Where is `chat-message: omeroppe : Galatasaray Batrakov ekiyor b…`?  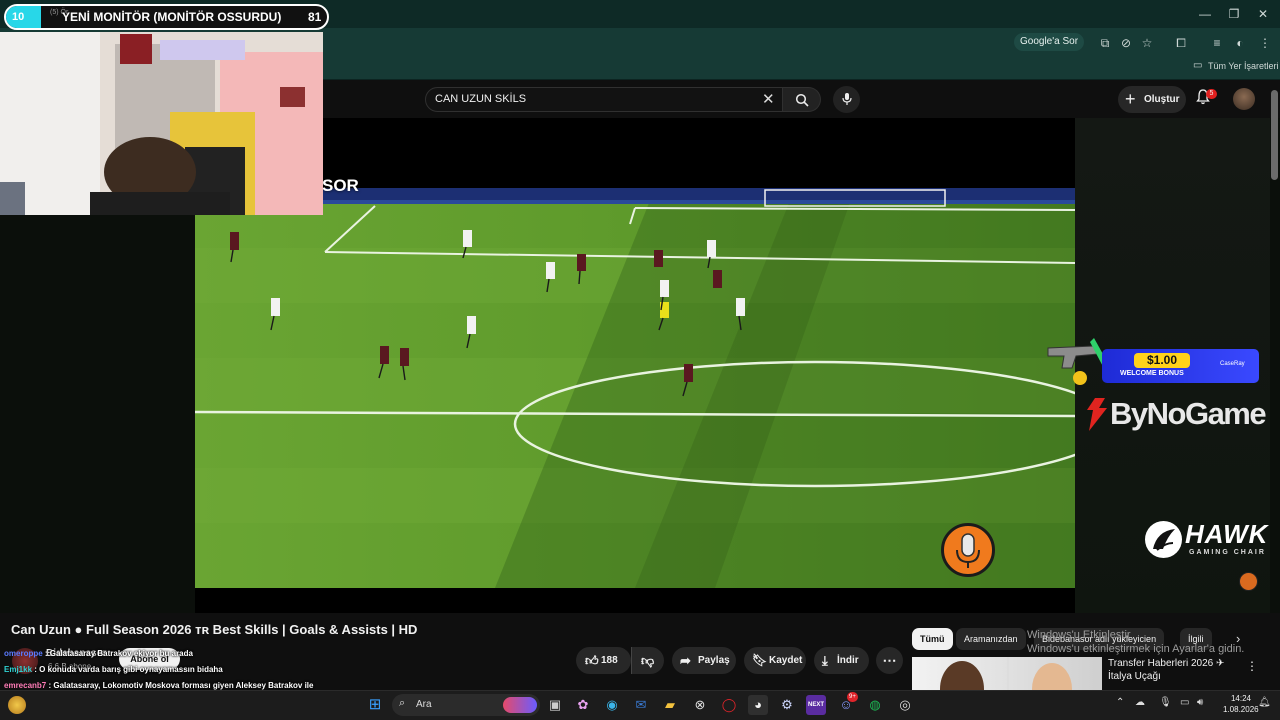
chat-message: omeroppe : Galatasaray Batrakov ekiyor b… is located at coordinates (98, 653).